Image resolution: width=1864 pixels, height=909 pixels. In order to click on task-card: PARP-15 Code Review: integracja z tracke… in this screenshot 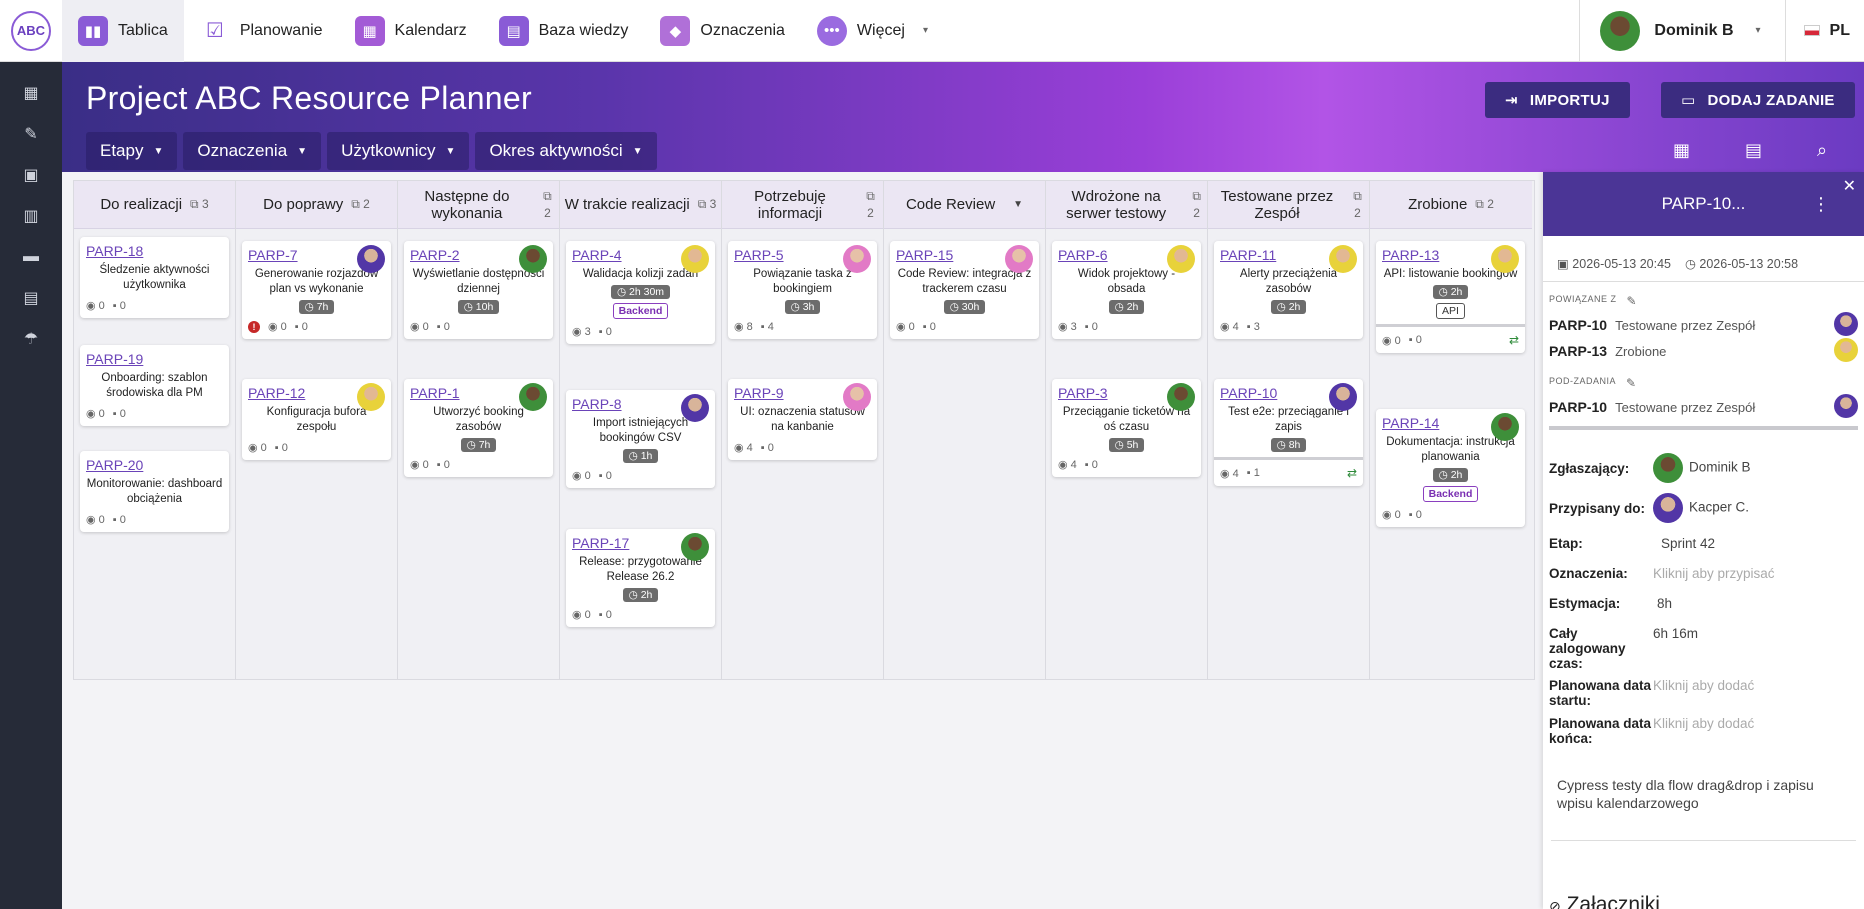, I will do `click(964, 290)`.